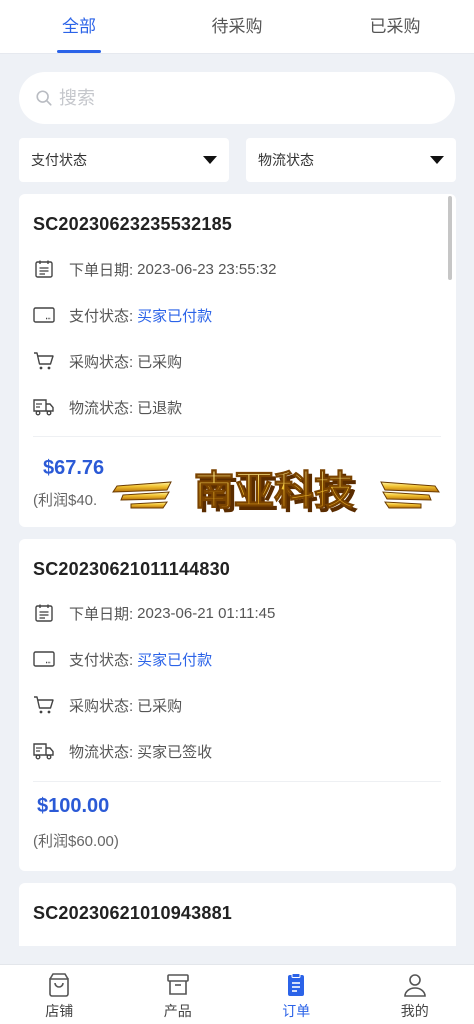 This screenshot has height=1024, width=474. I want to click on order-card: SC20230621010943881, so click(237, 914).